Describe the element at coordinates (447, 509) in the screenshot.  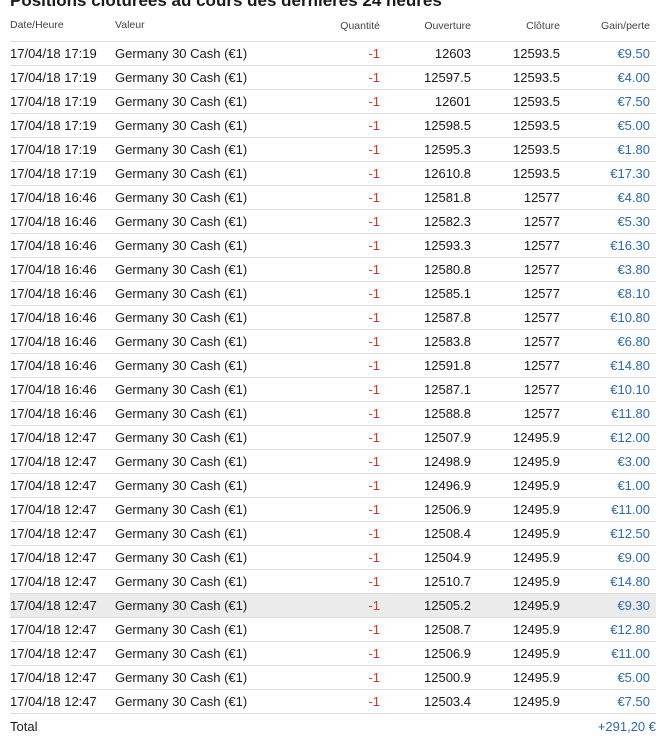
I see `cell-ouverture: 12506.9` at that location.